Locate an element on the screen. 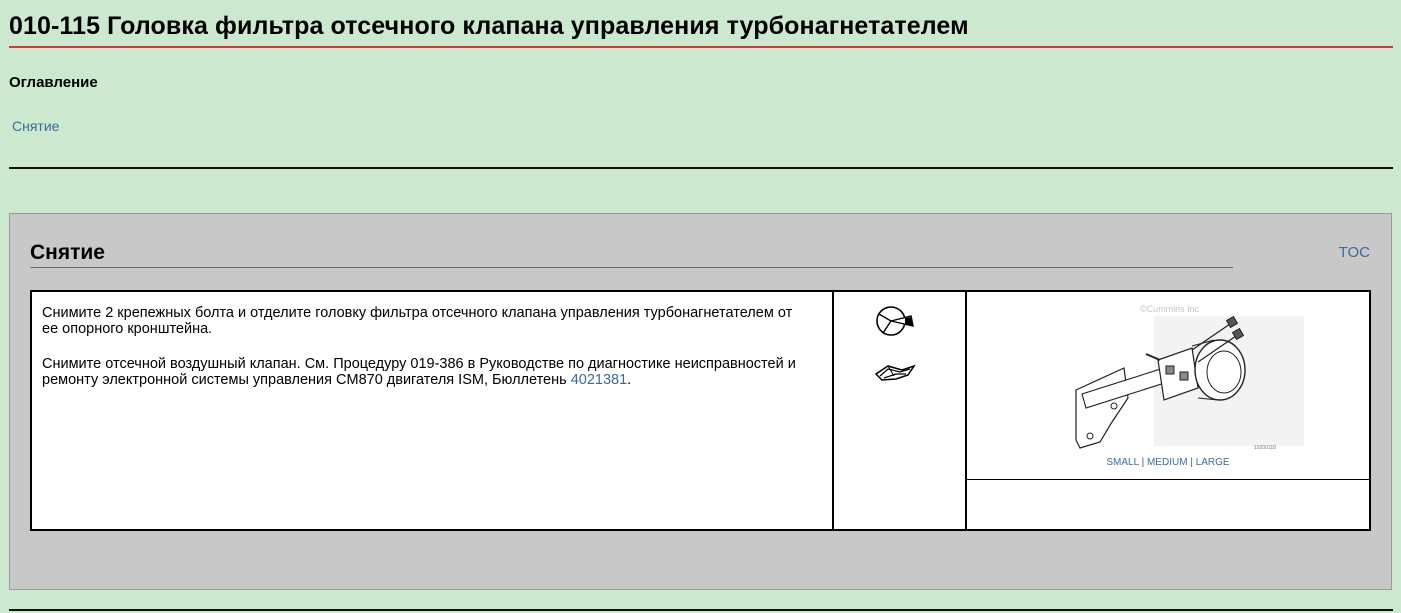 Image resolution: width=1401 pixels, height=613 pixels. image-size-links: SMALL | MEDIUM | LARGE is located at coordinates (1168, 462).